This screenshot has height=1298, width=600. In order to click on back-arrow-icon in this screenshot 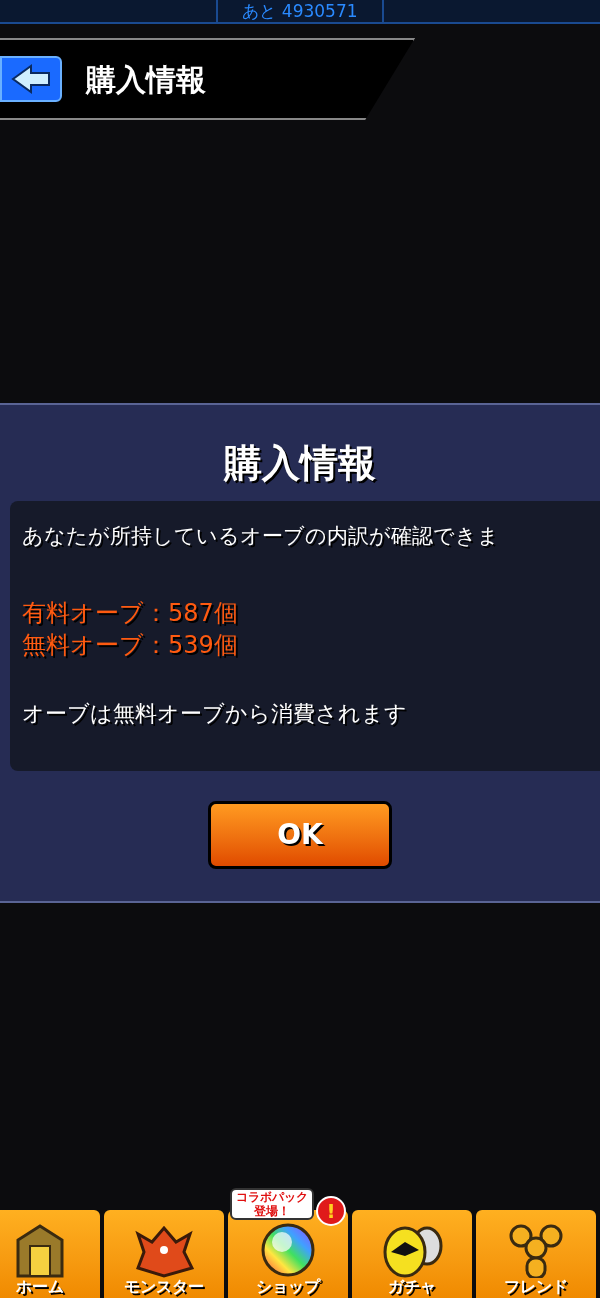, I will do `click(31, 79)`.